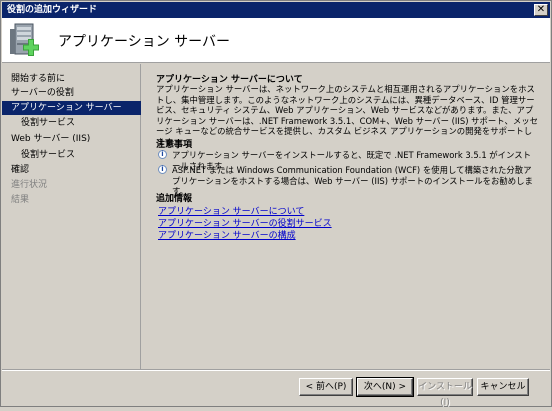 The image size is (552, 411). Describe the element at coordinates (24, 39) in the screenshot. I see `server-add-icon` at that location.